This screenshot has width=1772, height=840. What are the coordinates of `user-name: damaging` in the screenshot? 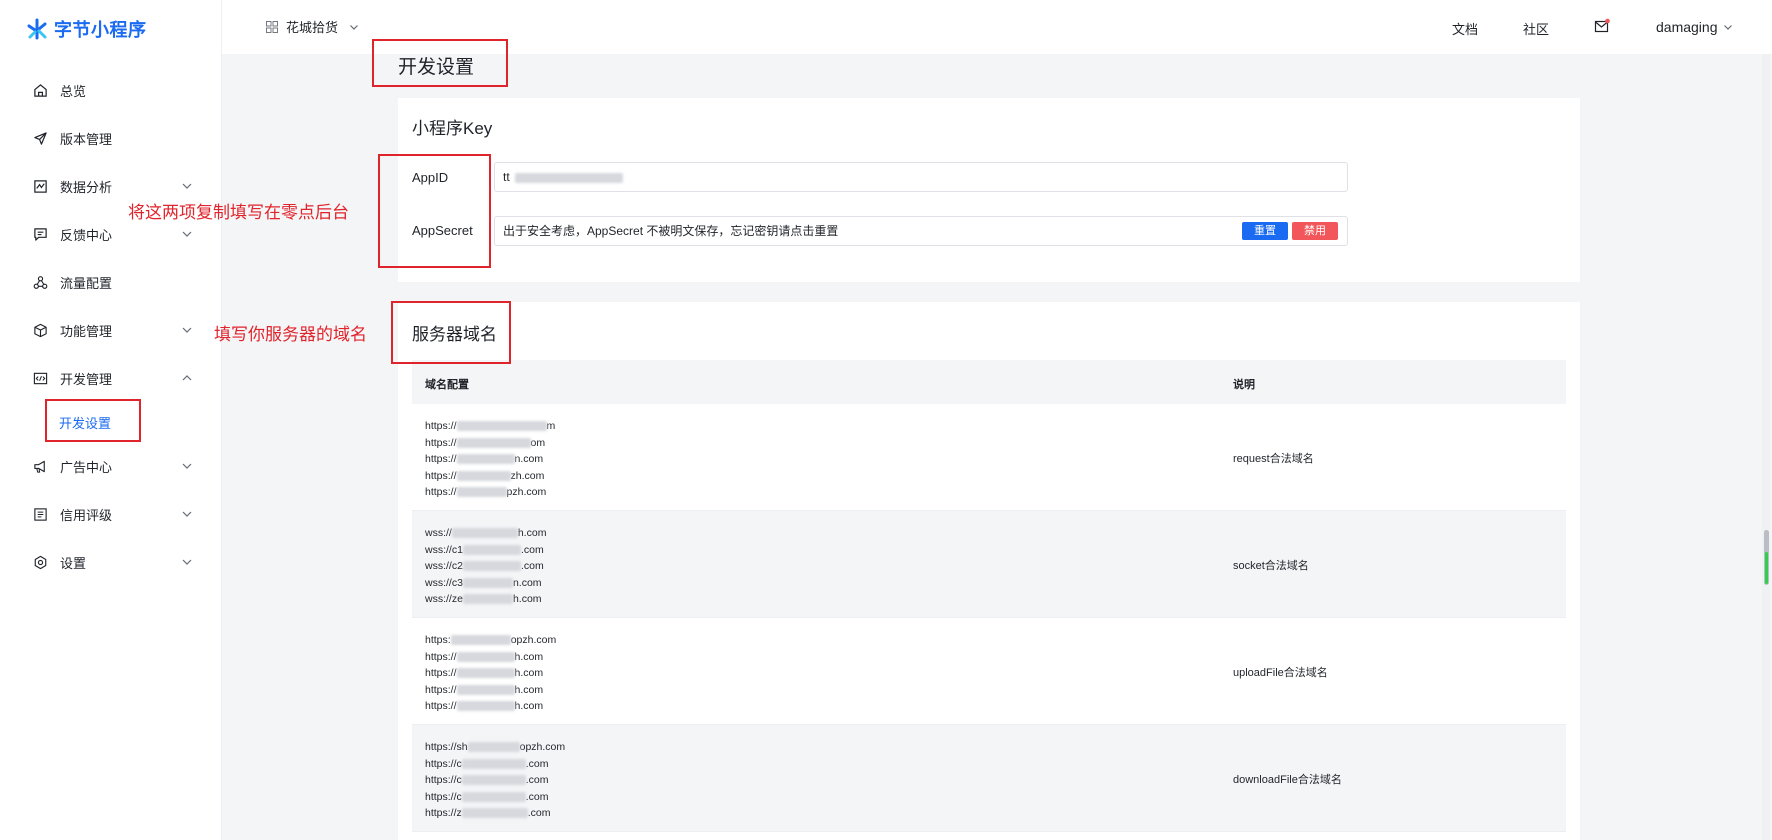 It's located at (1687, 27).